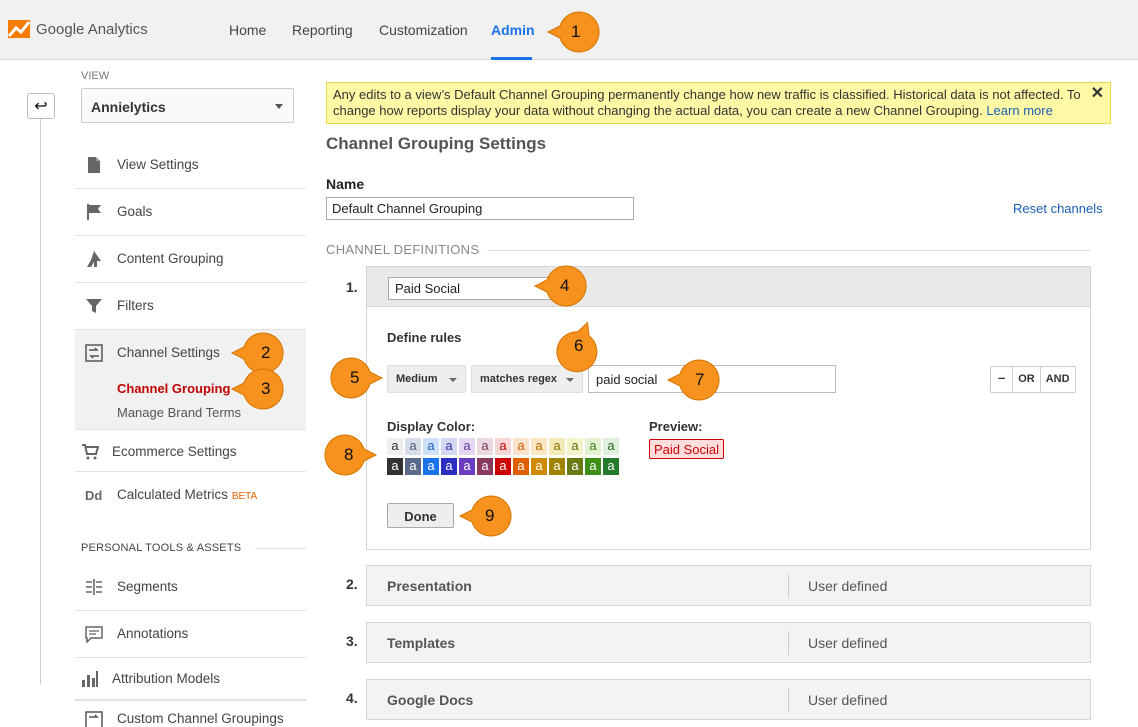 Image resolution: width=1138 pixels, height=727 pixels. I want to click on channel-number: 2., so click(352, 584).